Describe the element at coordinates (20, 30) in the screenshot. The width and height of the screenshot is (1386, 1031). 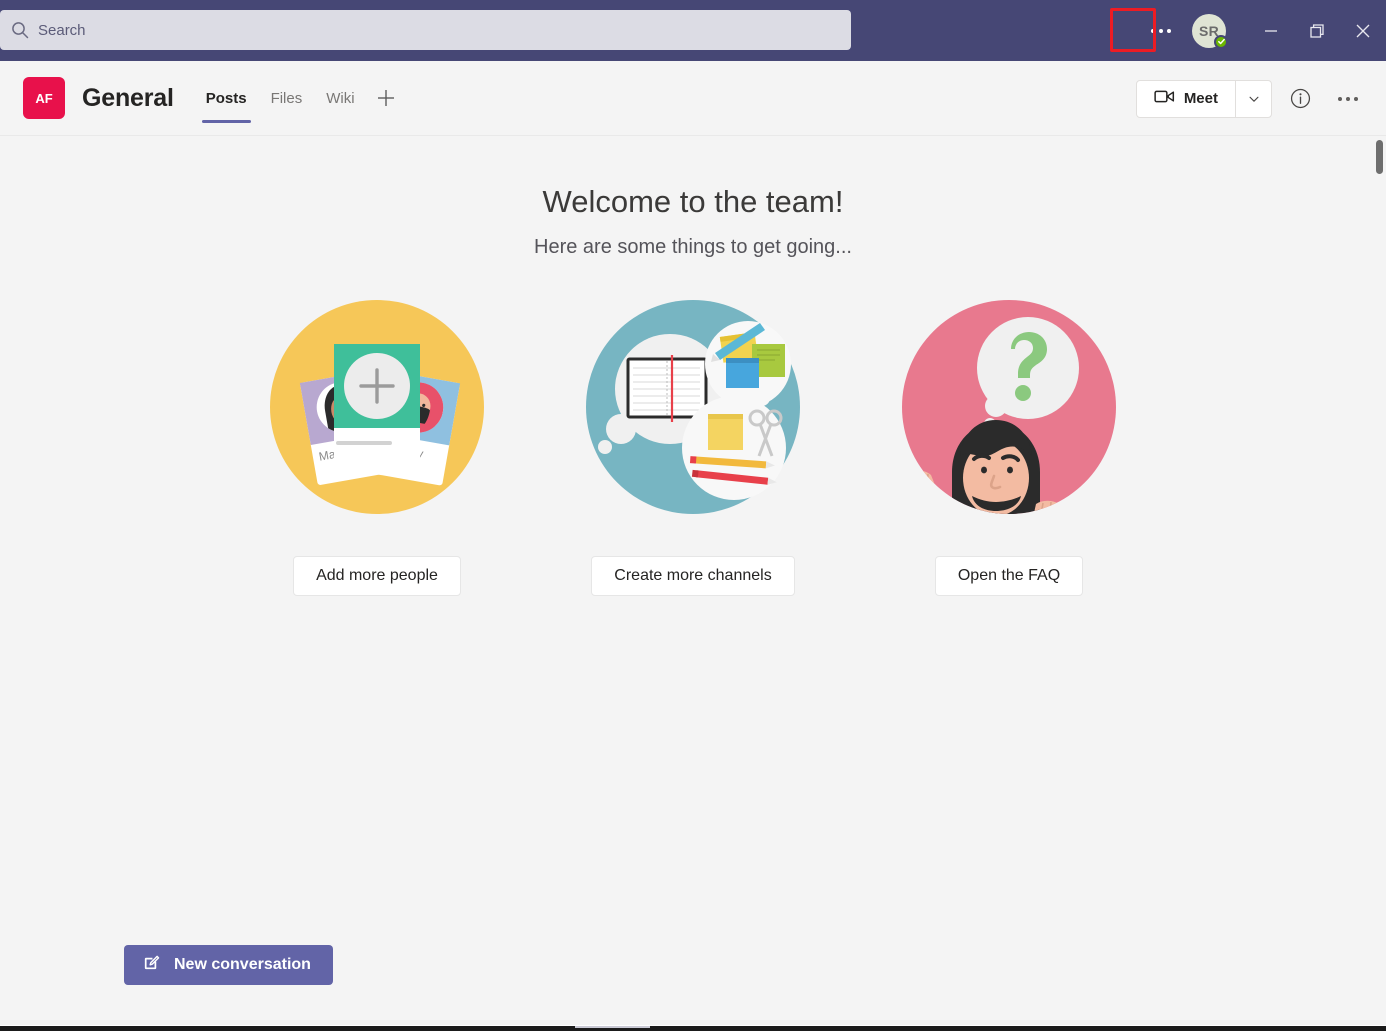
I see `search-icon` at that location.